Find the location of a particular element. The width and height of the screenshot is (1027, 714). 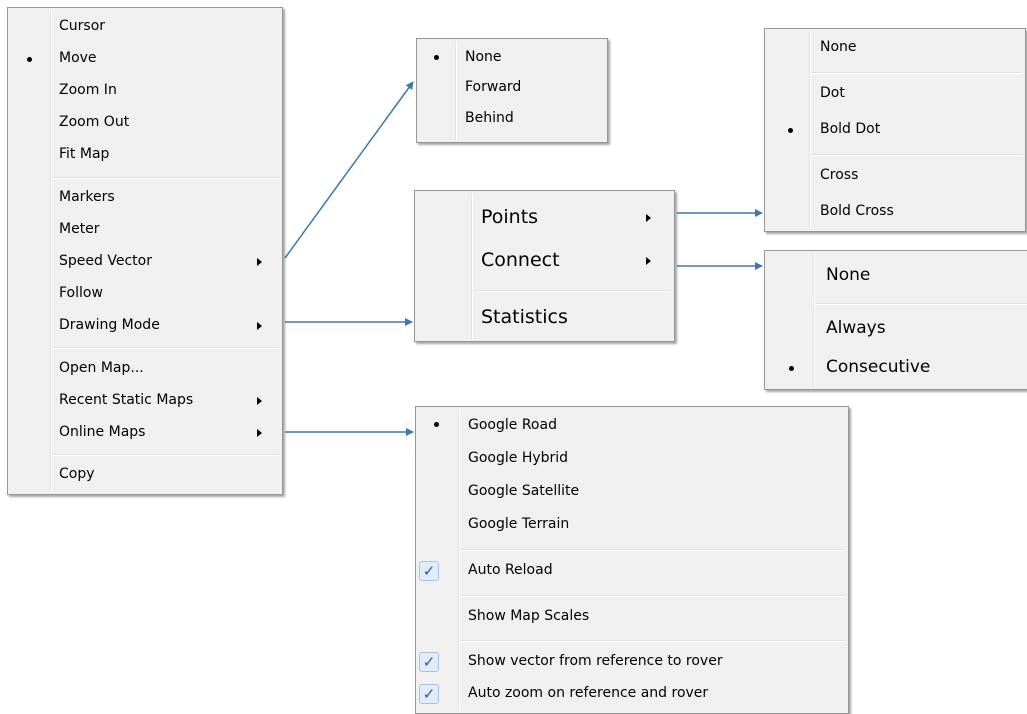

menu-item-bold-cross: Bold Cross is located at coordinates (895, 212).